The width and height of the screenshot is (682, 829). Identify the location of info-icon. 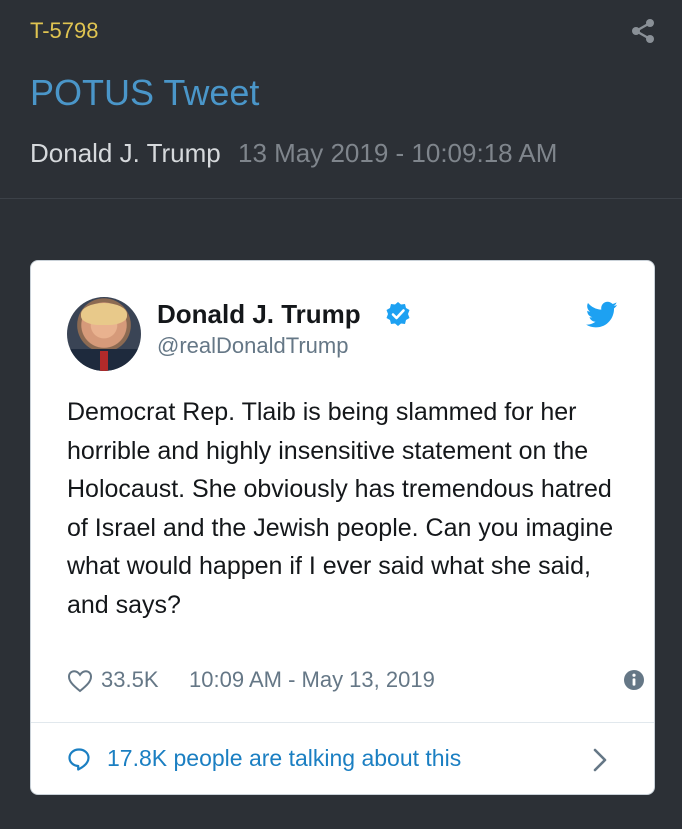
(634, 680).